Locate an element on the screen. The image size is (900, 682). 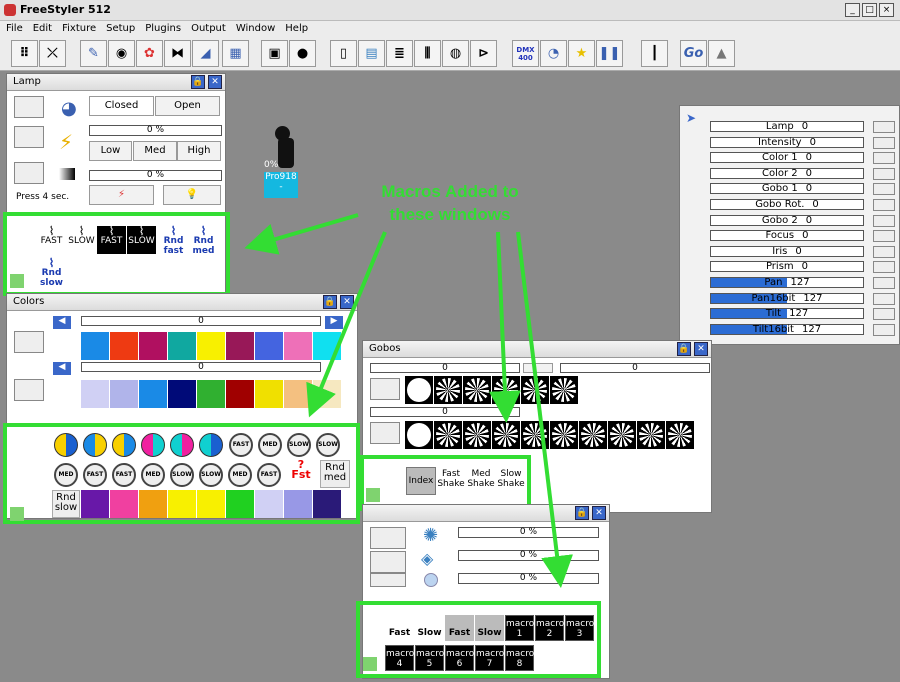
arrow-to-effects is located at coordinates (545, 409).